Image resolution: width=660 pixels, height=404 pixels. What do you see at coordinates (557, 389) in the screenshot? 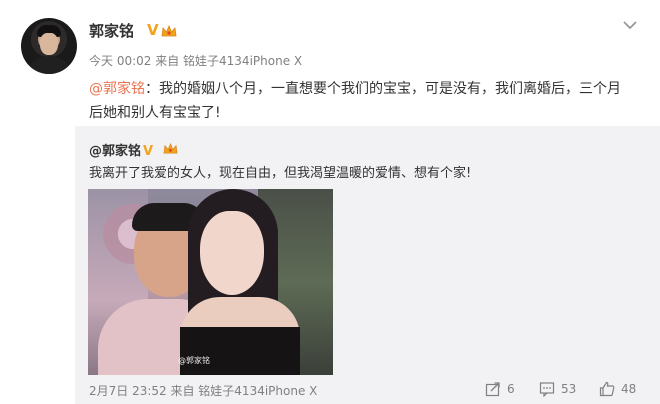
I see `comment-button: 53` at bounding box center [557, 389].